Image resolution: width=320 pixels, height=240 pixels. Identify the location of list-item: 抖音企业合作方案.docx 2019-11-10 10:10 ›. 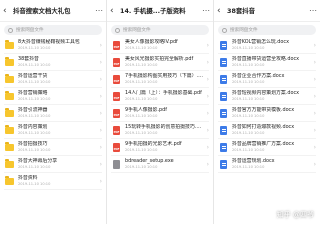
(267, 79).